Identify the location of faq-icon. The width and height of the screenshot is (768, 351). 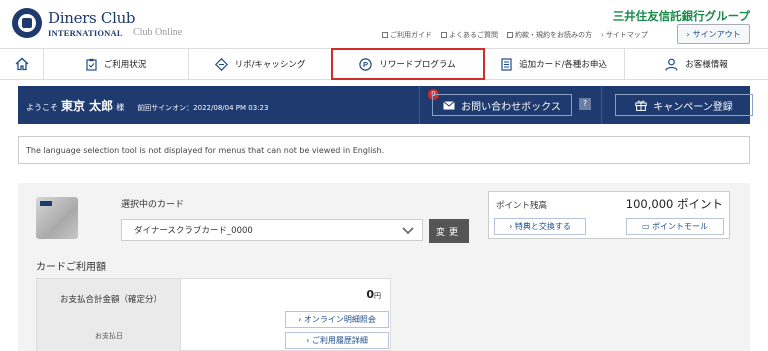
(444, 35).